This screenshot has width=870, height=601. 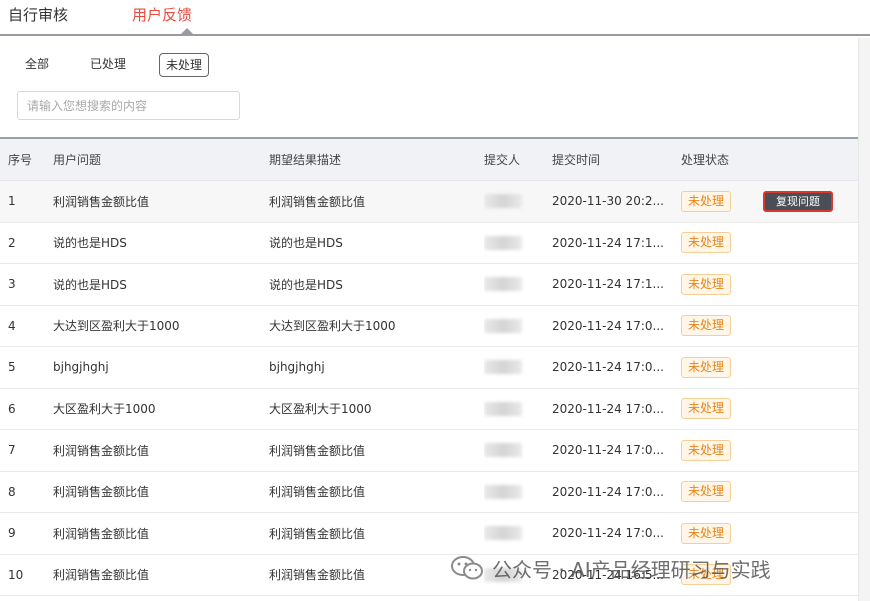 I want to click on reproduce-issue-button: 复现问题, so click(x=798, y=201).